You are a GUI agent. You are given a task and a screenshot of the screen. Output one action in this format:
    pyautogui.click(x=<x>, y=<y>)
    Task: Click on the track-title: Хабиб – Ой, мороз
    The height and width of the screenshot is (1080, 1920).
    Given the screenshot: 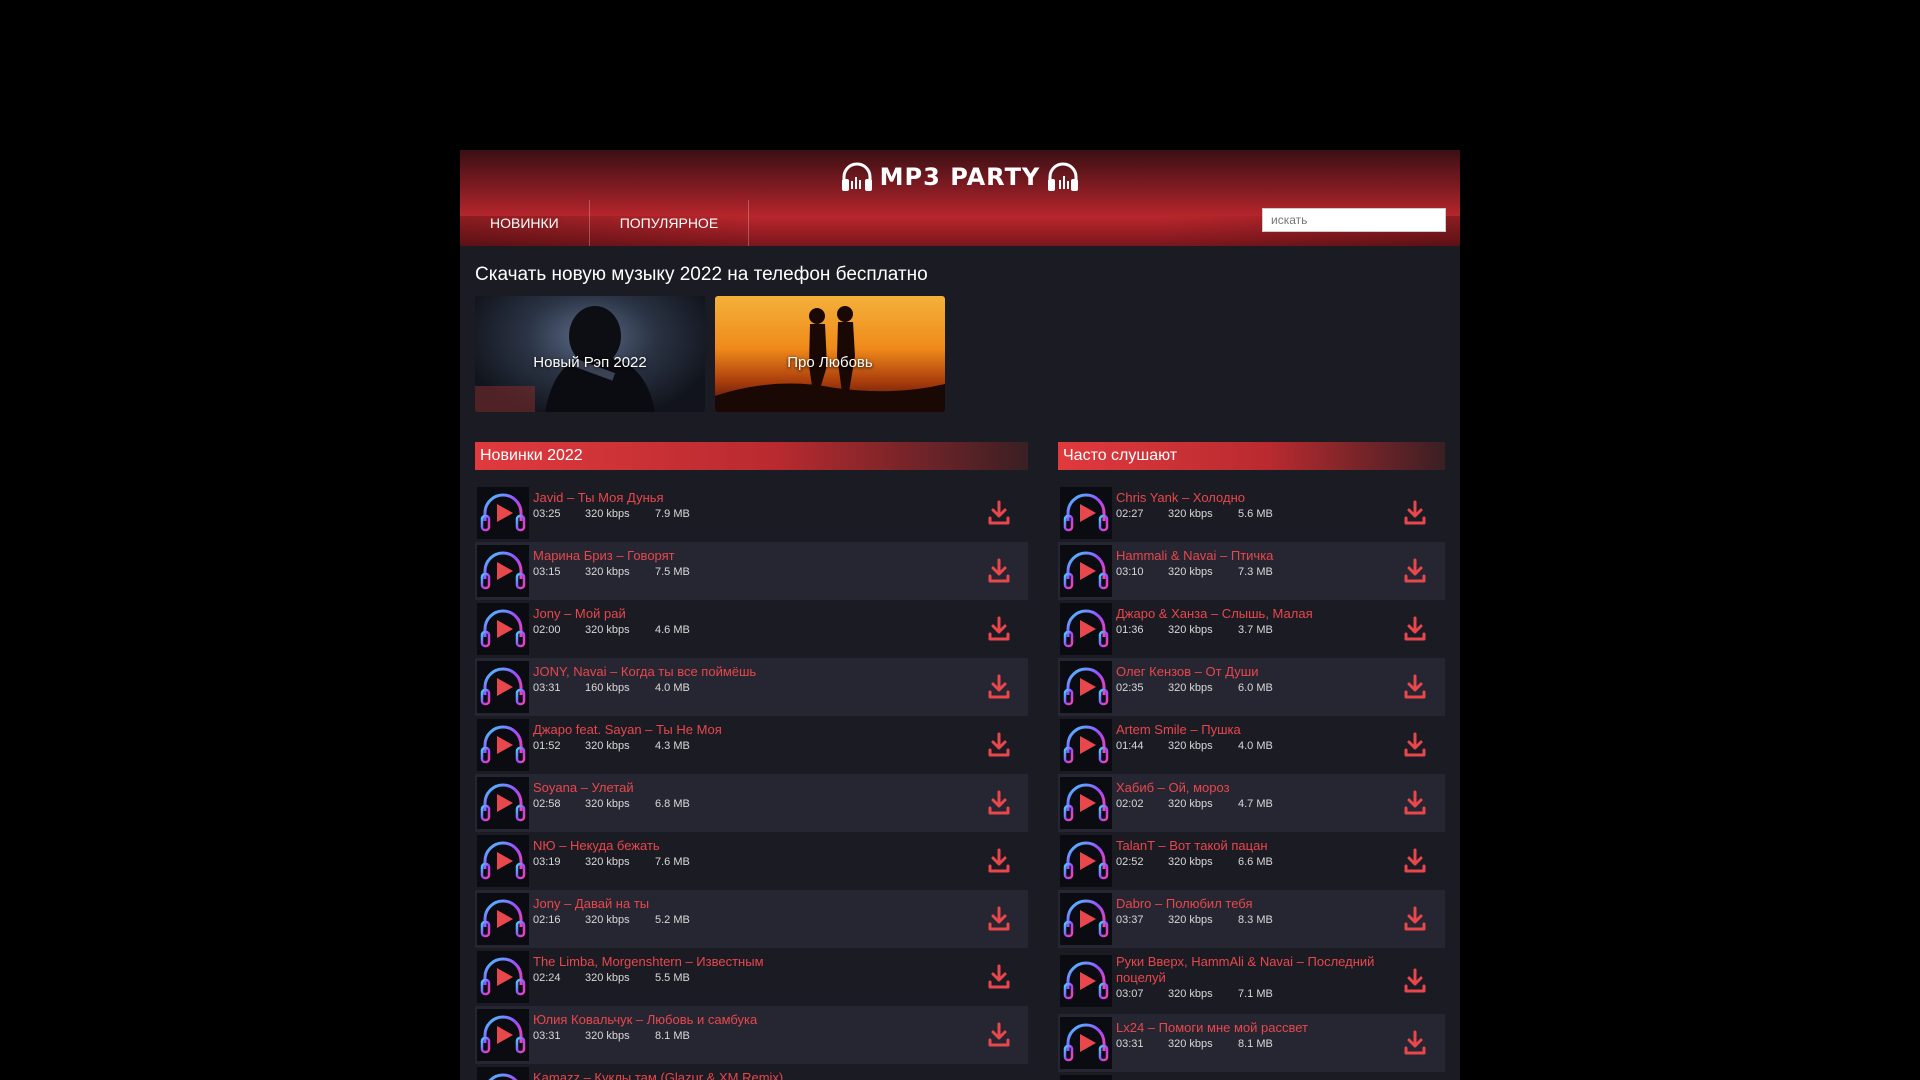 What is the action you would take?
    pyautogui.click(x=1250, y=788)
    